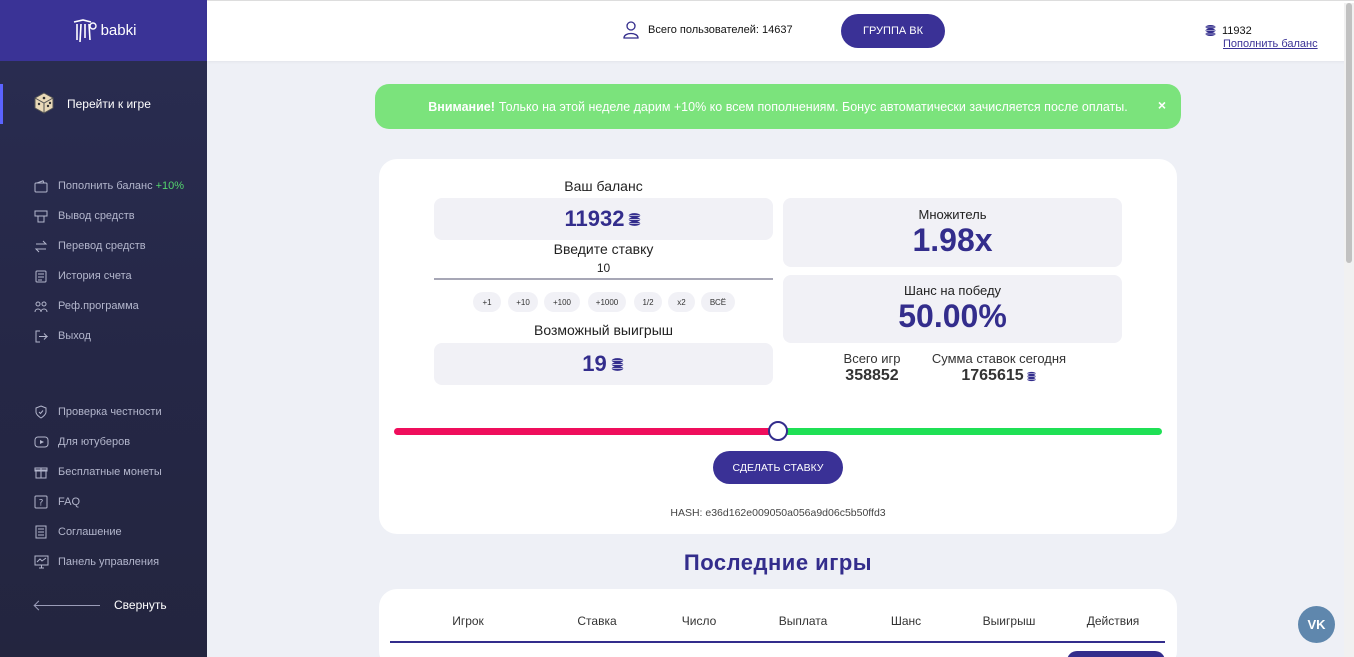 Image resolution: width=1354 pixels, height=657 pixels. I want to click on logo: babki, so click(103, 30).